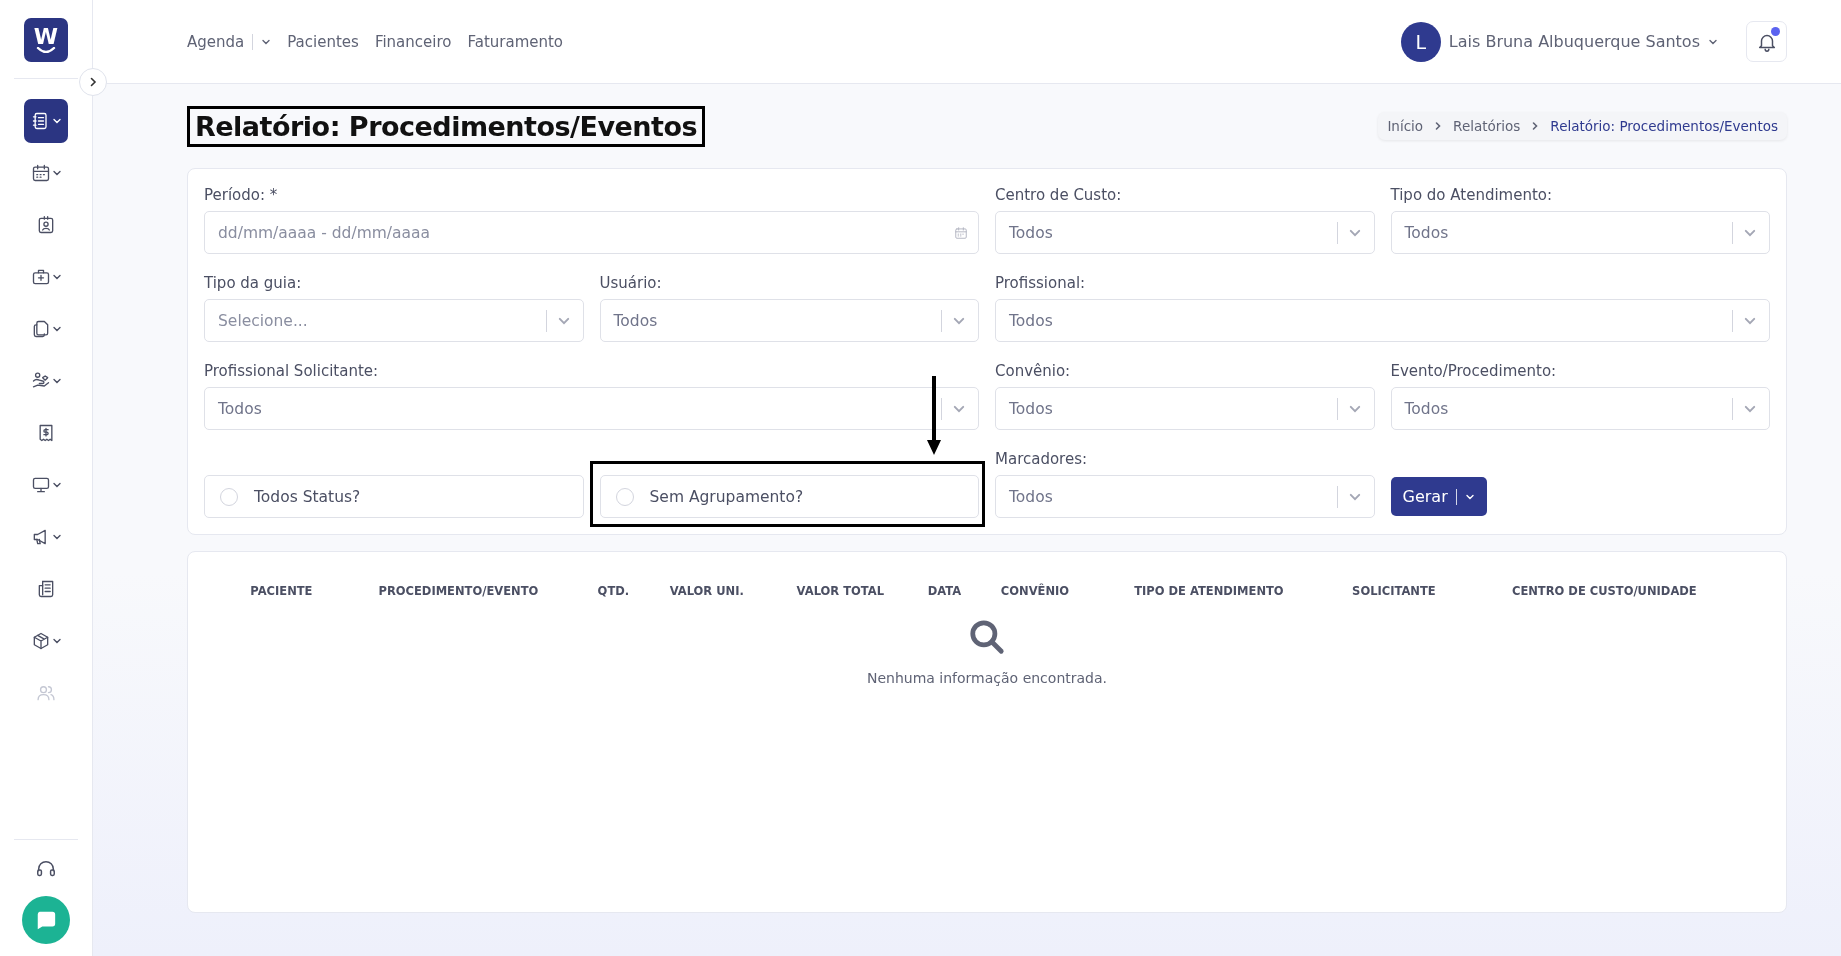 The height and width of the screenshot is (956, 1841). What do you see at coordinates (1209, 591) in the screenshot?
I see `column-header: TIPO DE ATENDIMENTO` at bounding box center [1209, 591].